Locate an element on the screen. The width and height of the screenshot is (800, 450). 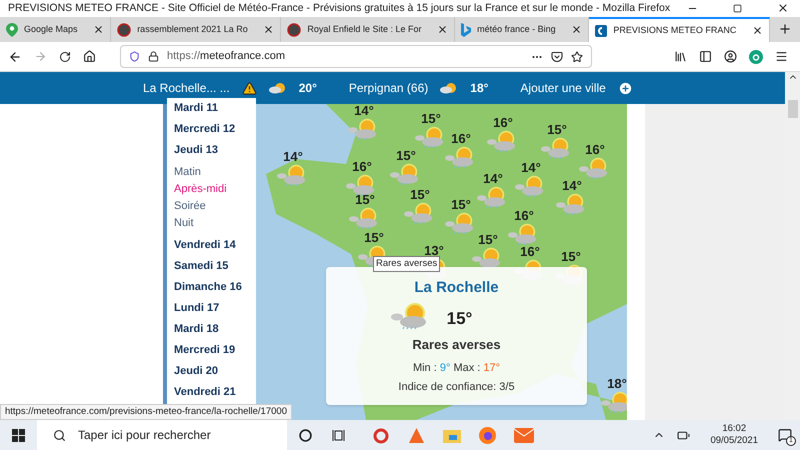
task-view-icon is located at coordinates (338, 435).